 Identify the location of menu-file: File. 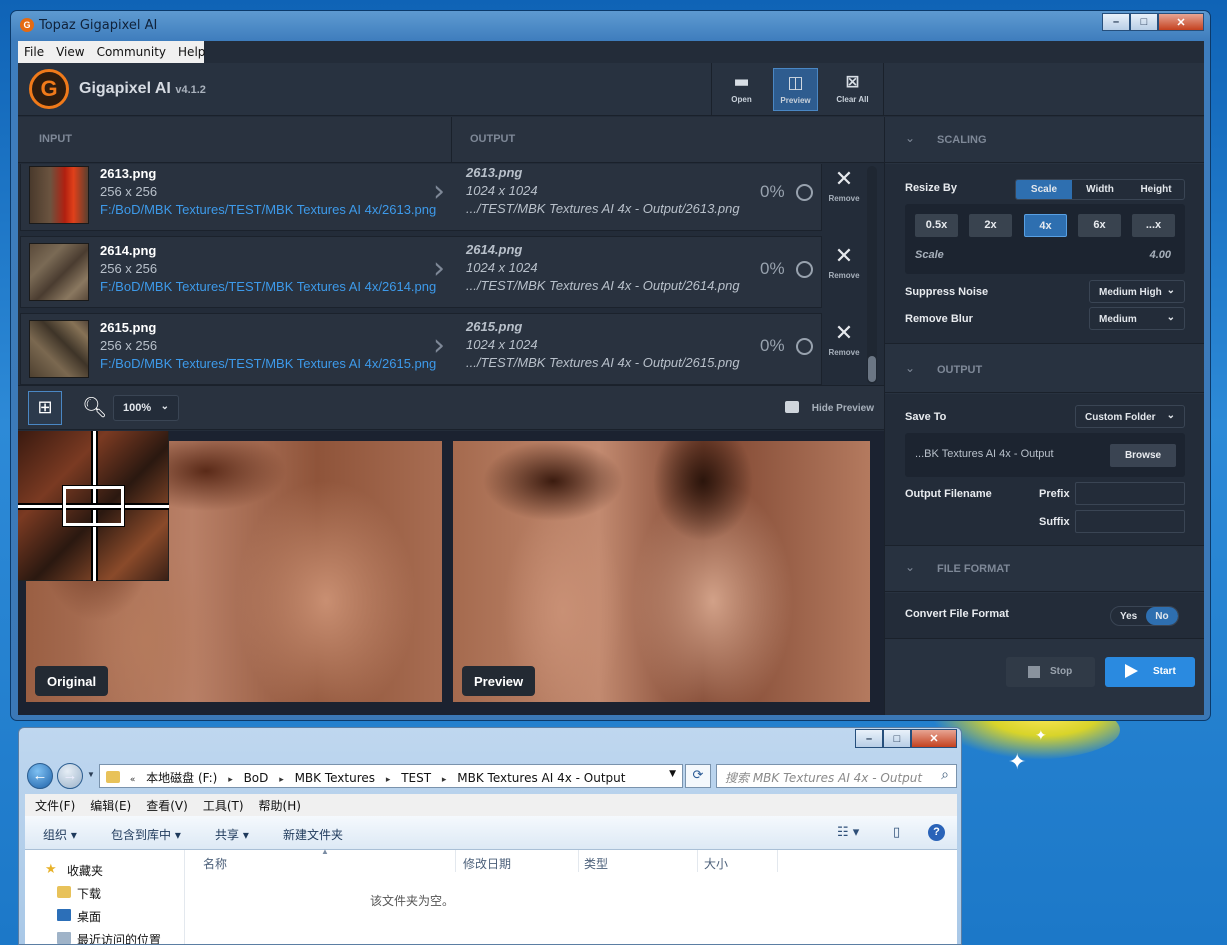
(34, 52).